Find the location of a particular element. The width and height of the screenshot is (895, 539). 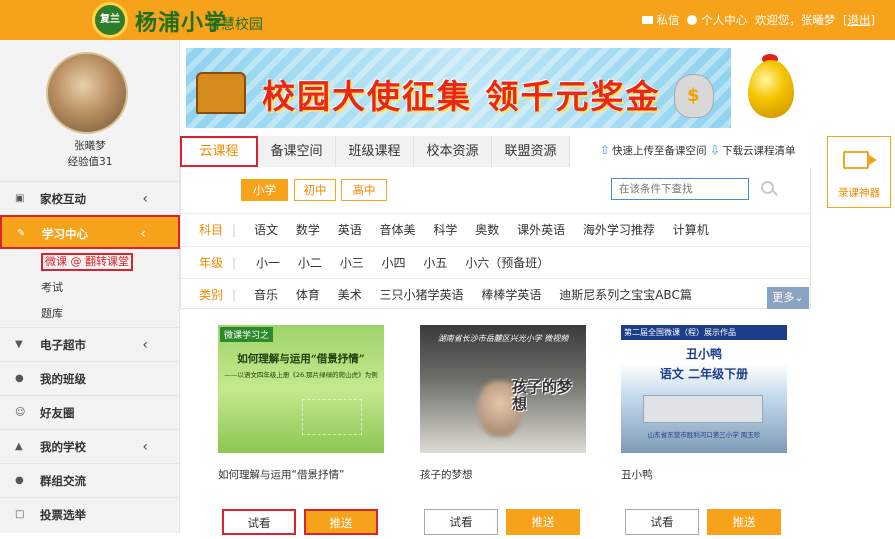

thumbnail-stamp is located at coordinates (332, 417).